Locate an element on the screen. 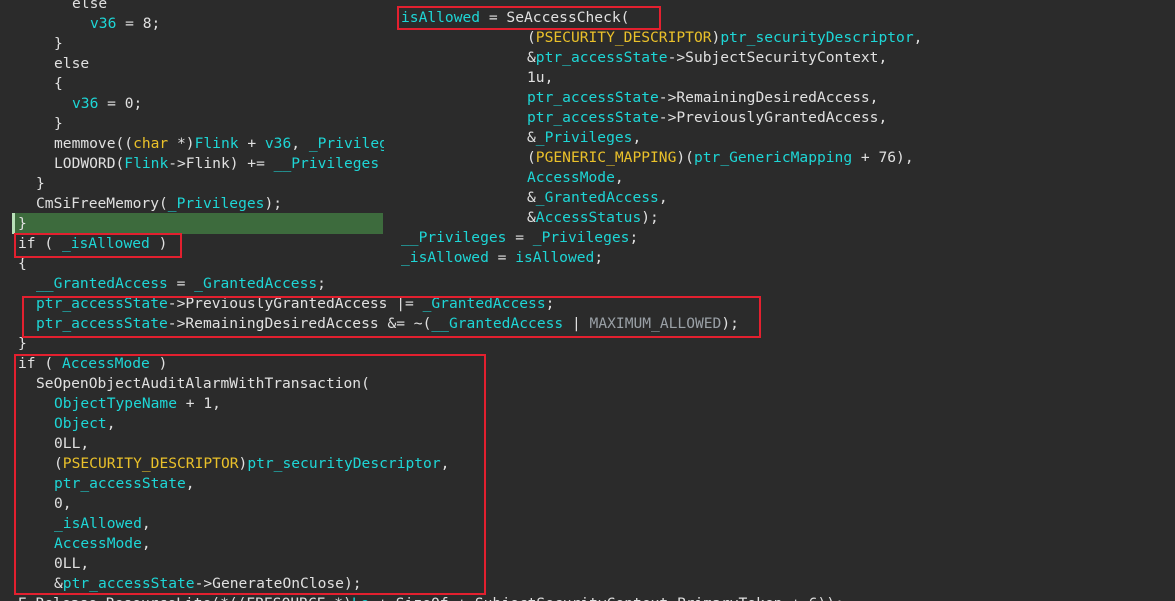 This screenshot has width=1175, height=601. code-token: Object is located at coordinates (80, 423).